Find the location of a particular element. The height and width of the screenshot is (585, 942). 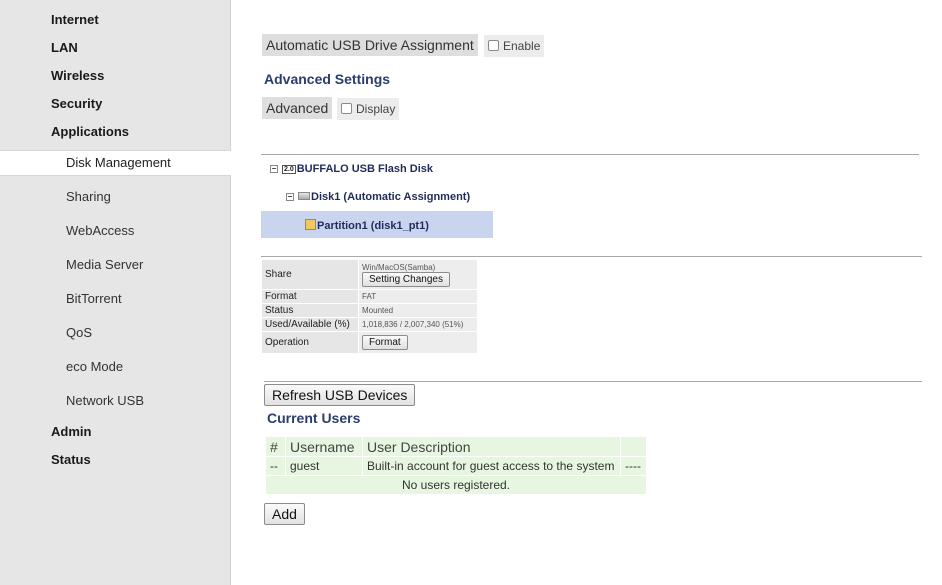

usb-device-icon: 2.0 is located at coordinates (289, 169).